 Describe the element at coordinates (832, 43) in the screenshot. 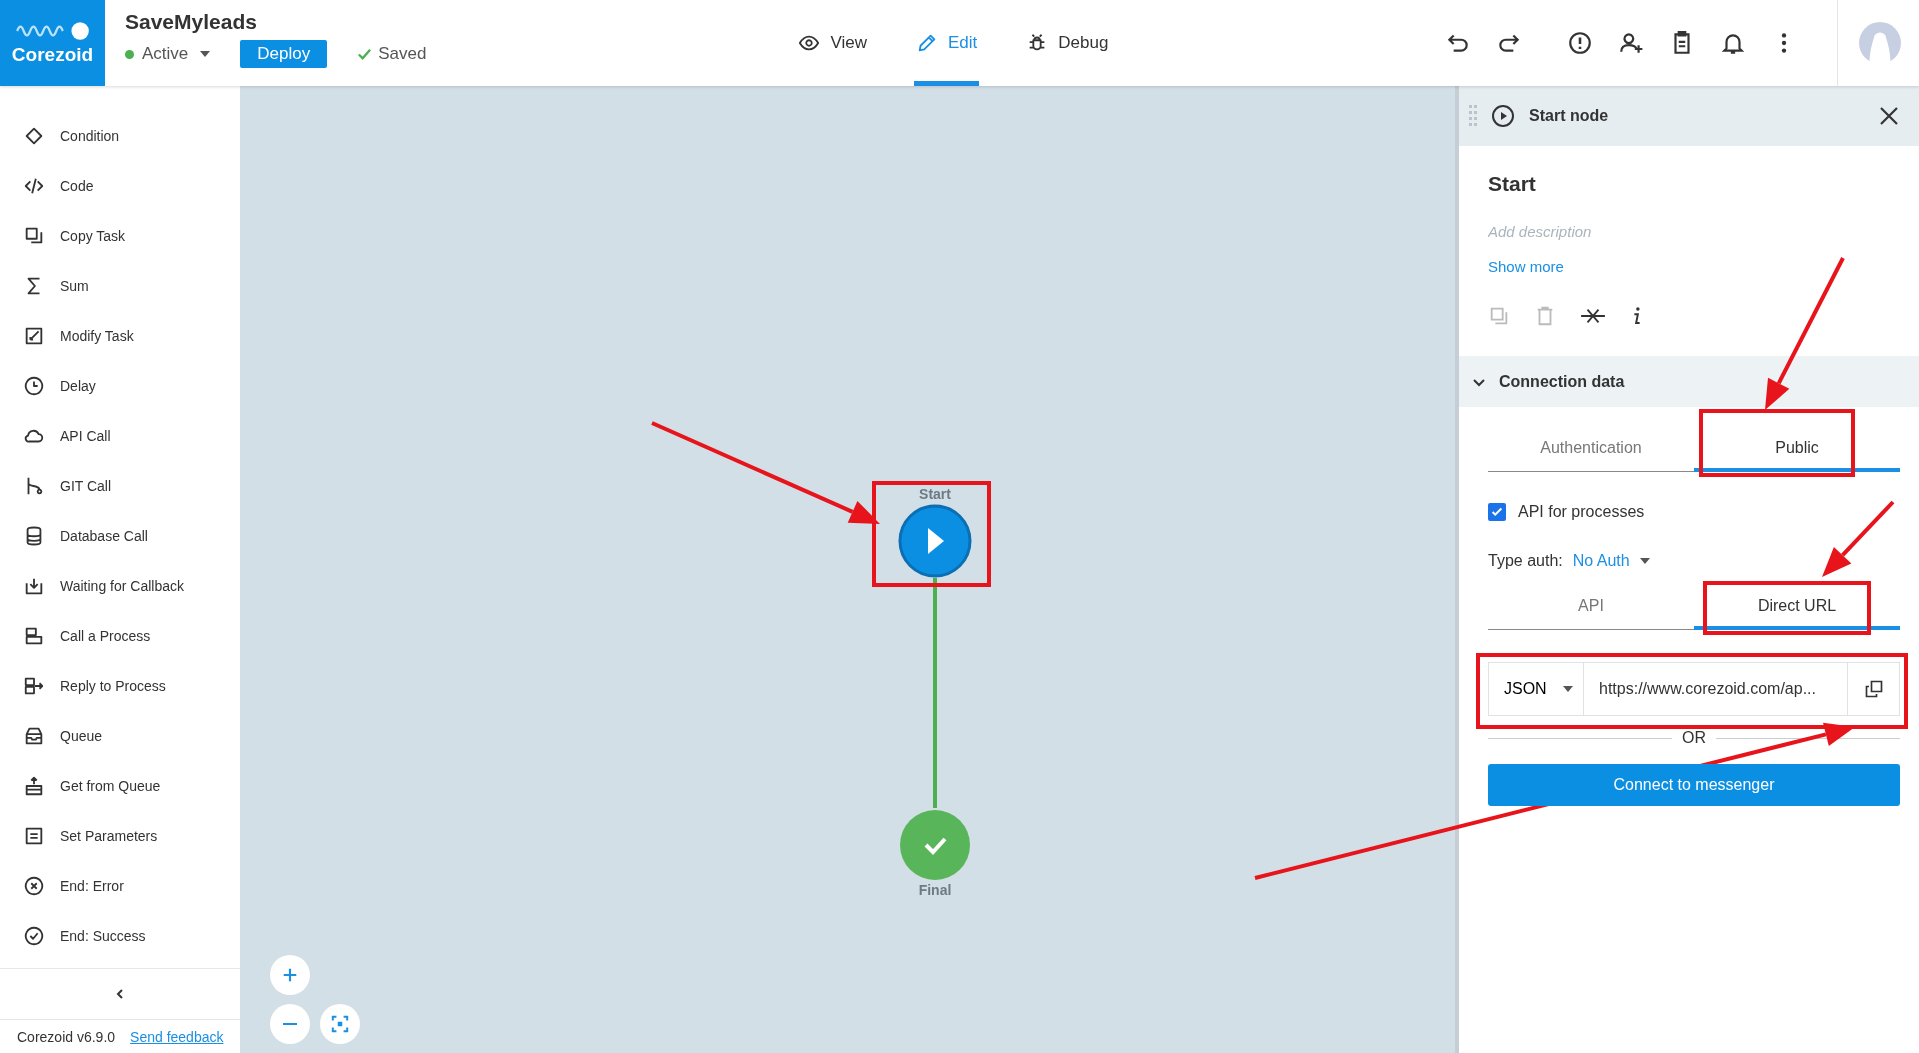

I see `nav-tab: View` at that location.